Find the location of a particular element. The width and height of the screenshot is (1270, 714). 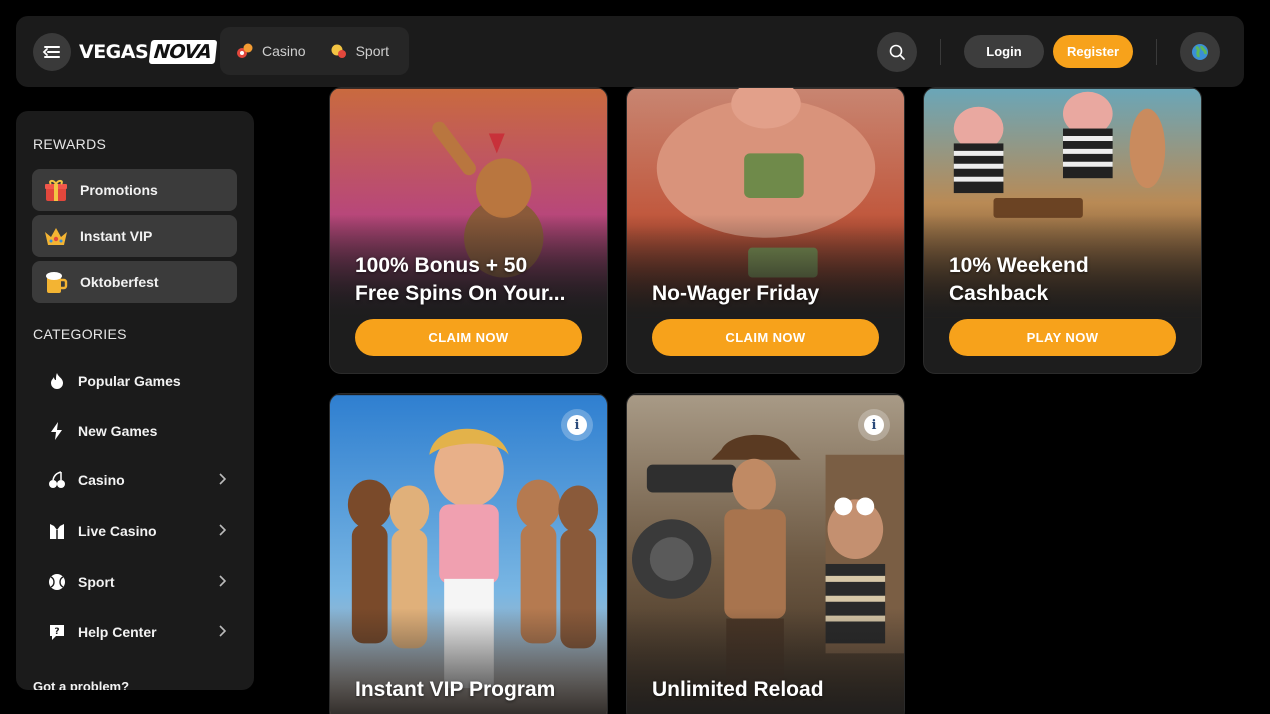

ball-icon is located at coordinates (57, 582).